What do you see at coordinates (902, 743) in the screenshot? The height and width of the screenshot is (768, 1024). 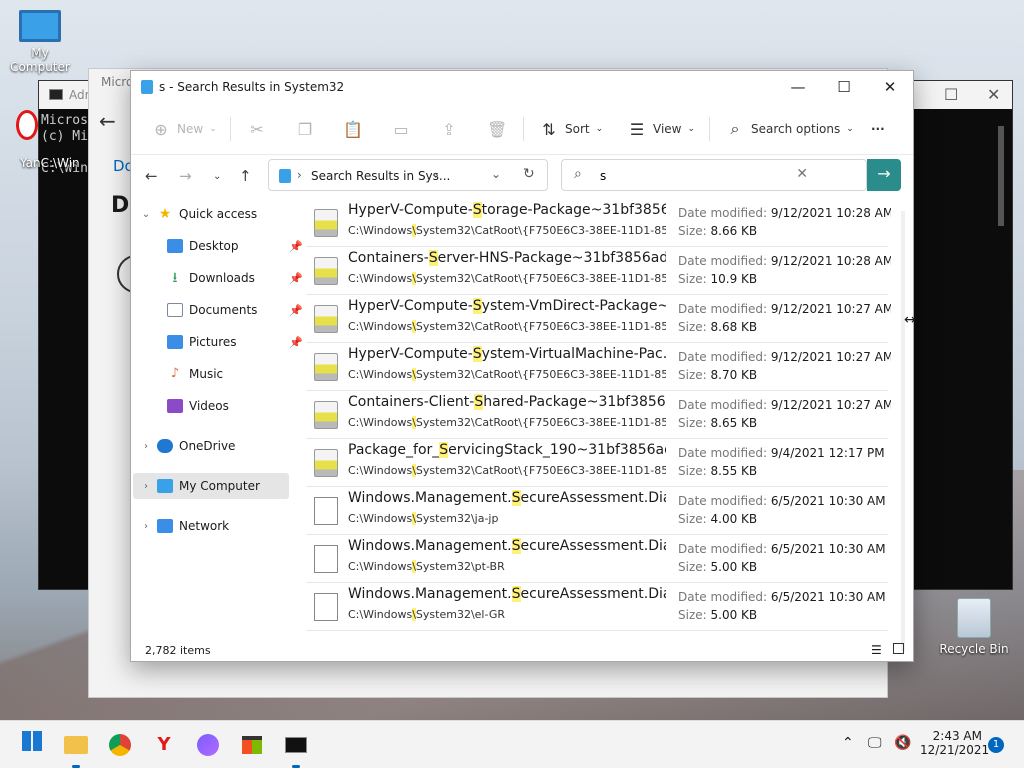 I see `speaker-muted-icon: 🔇` at bounding box center [902, 743].